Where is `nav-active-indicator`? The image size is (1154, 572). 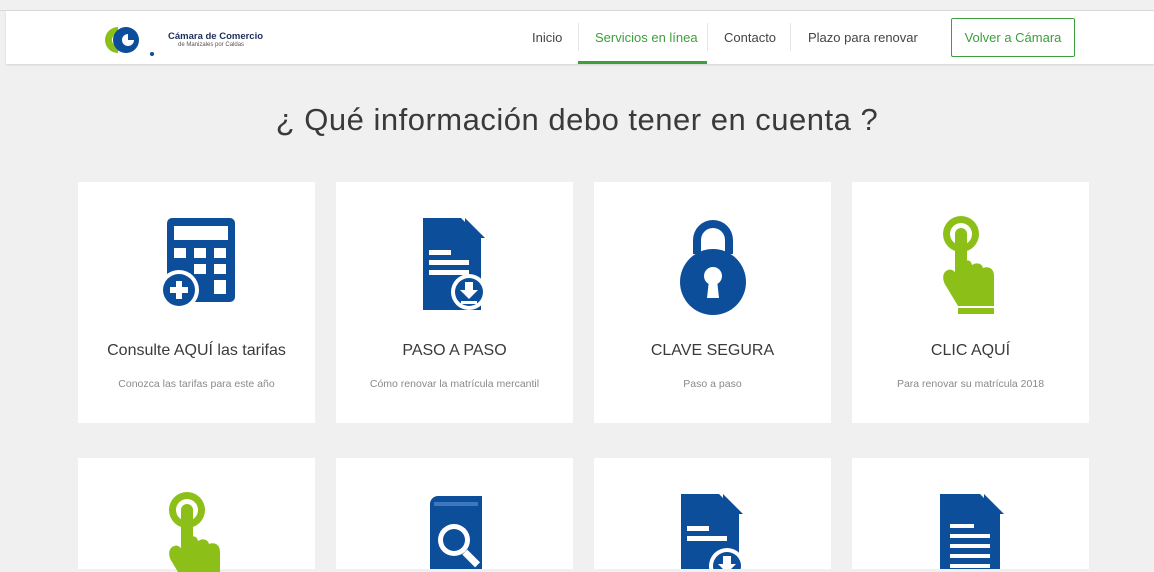 nav-active-indicator is located at coordinates (642, 62).